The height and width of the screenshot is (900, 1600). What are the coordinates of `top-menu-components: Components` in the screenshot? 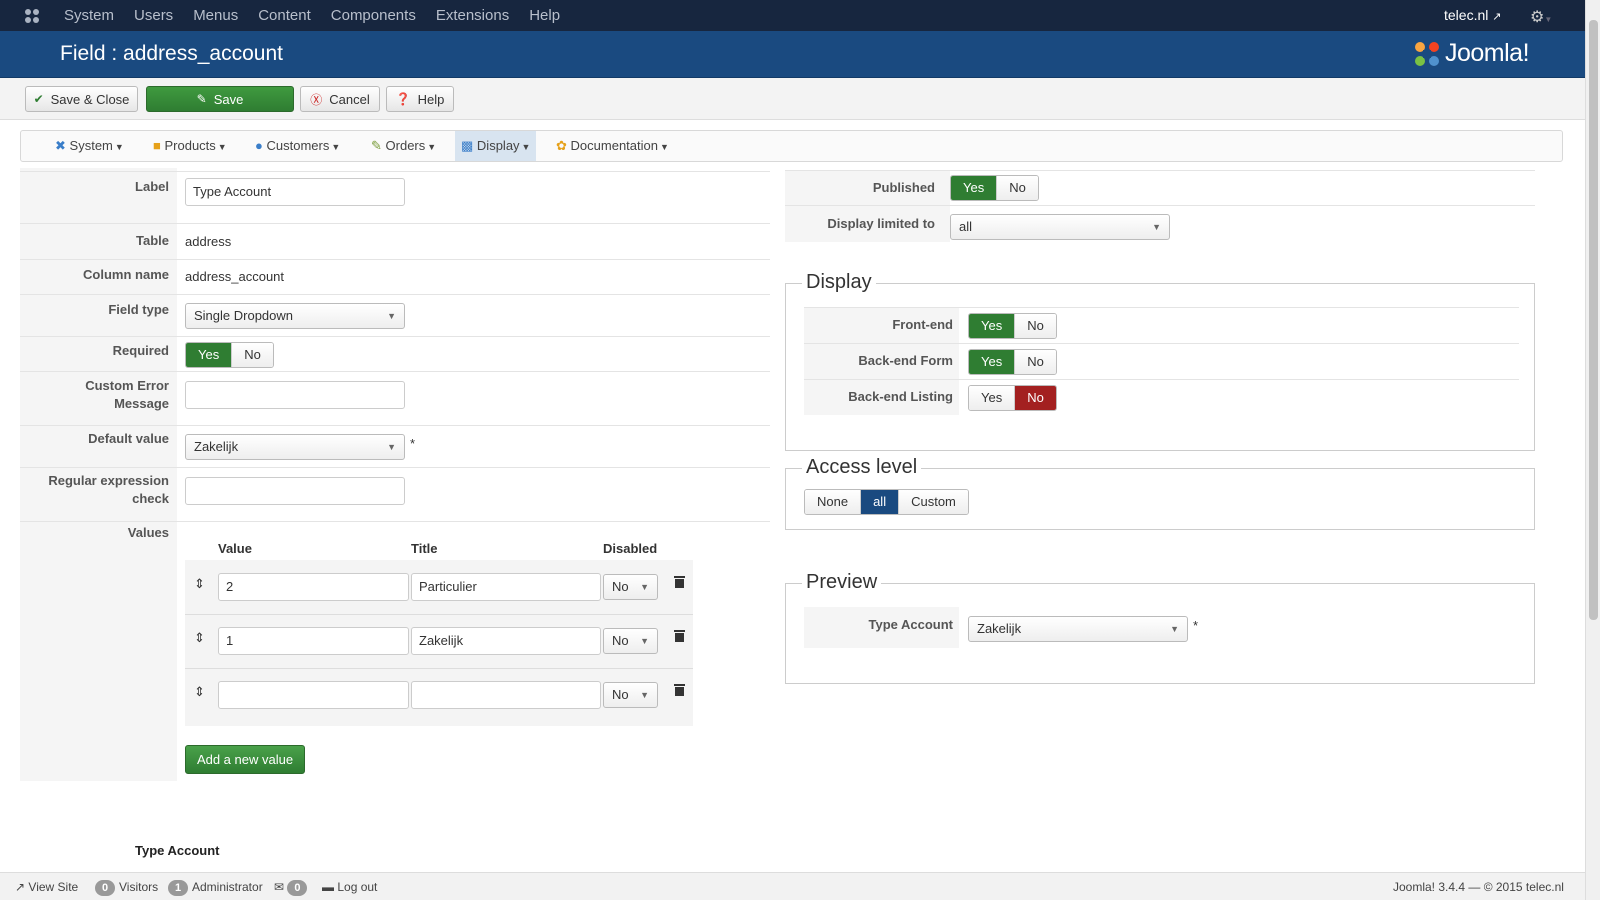 It's located at (373, 15).